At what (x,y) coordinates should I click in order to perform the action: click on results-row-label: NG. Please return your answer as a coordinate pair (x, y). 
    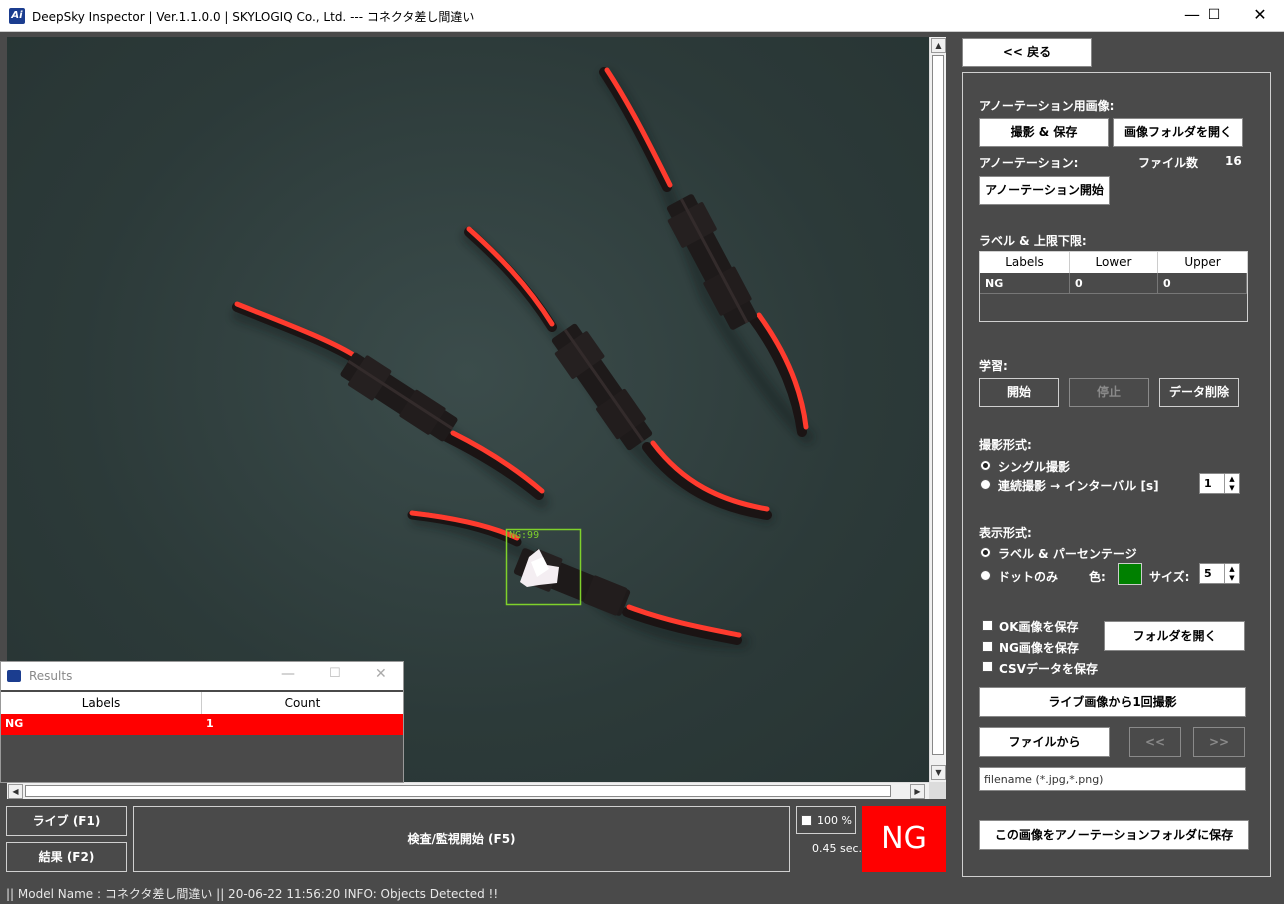
    Looking at the image, I should click on (14, 723).